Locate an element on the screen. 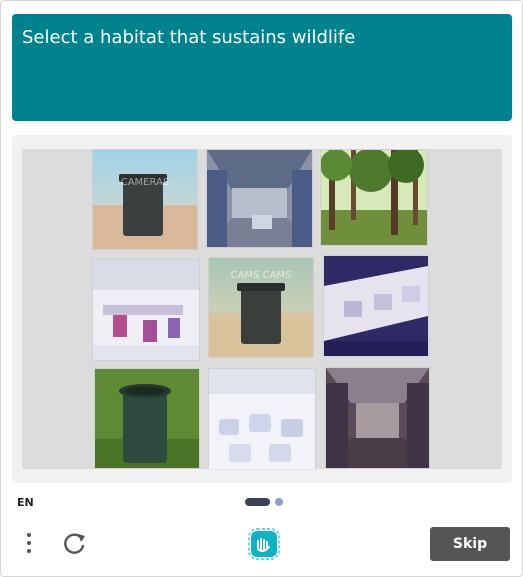 This screenshot has height=577, width=523. skip-button: Skip is located at coordinates (470, 544).